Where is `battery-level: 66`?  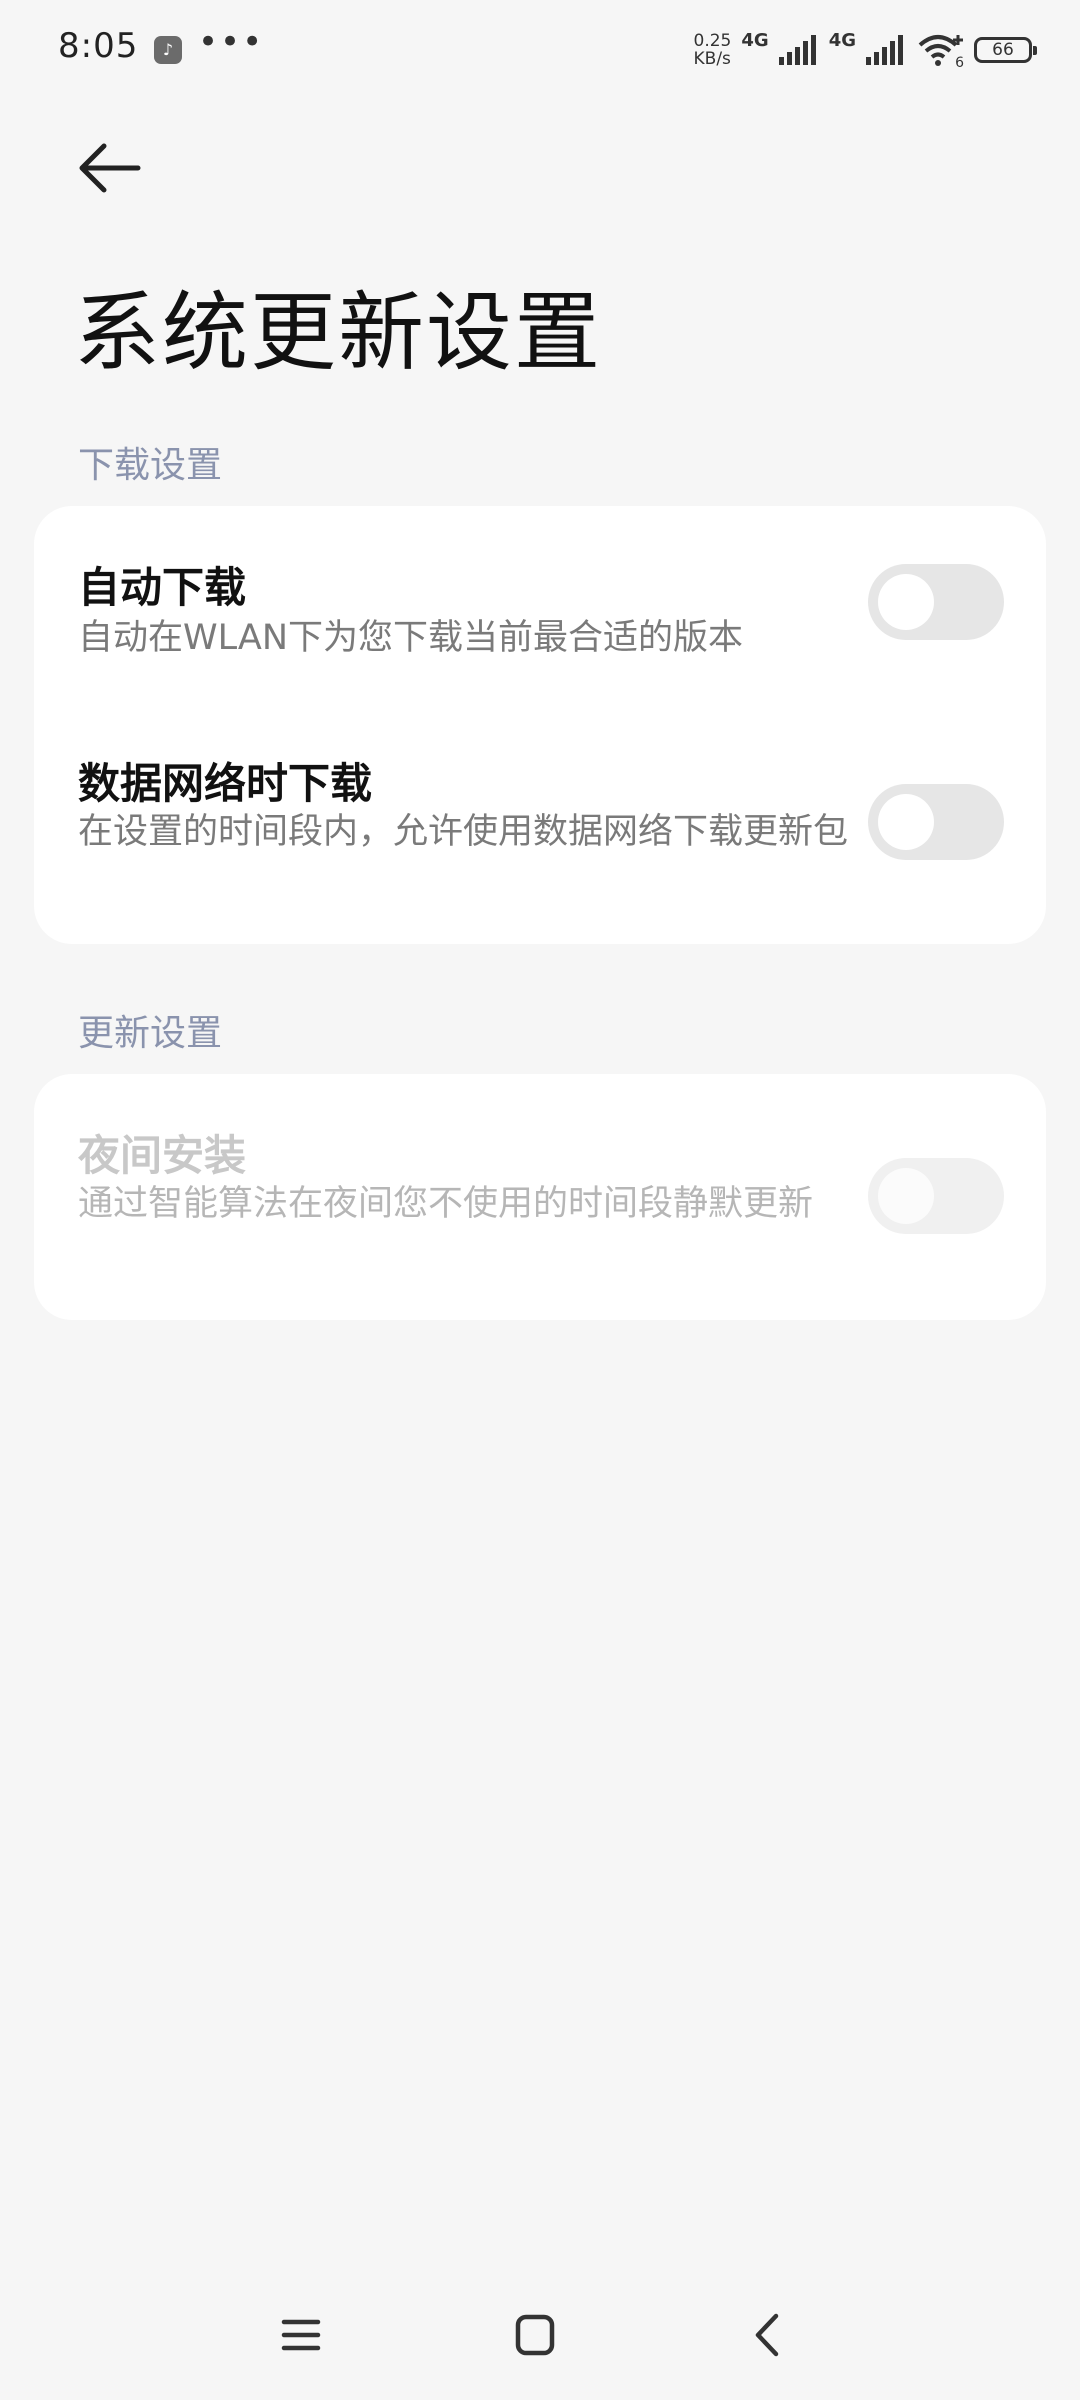 battery-level: 66 is located at coordinates (1003, 50).